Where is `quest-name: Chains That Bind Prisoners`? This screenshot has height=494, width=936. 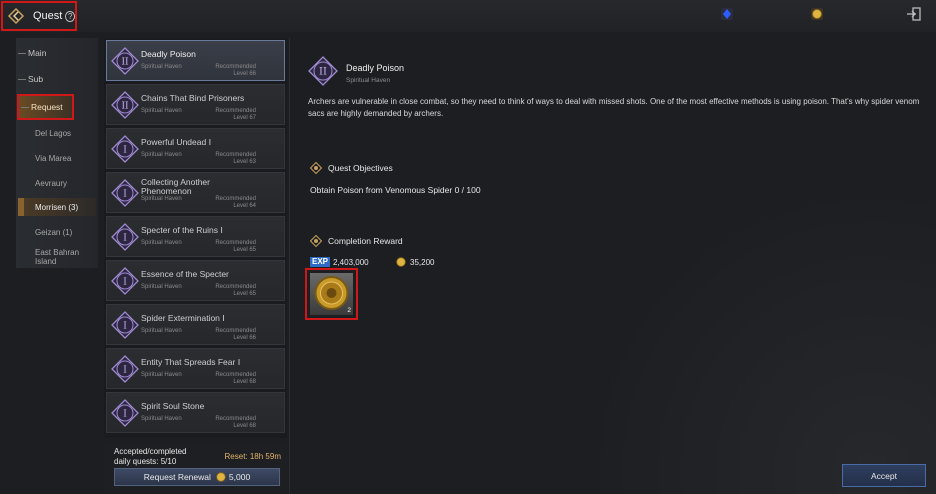
quest-name: Chains That Bind Prisoners is located at coordinates (193, 98).